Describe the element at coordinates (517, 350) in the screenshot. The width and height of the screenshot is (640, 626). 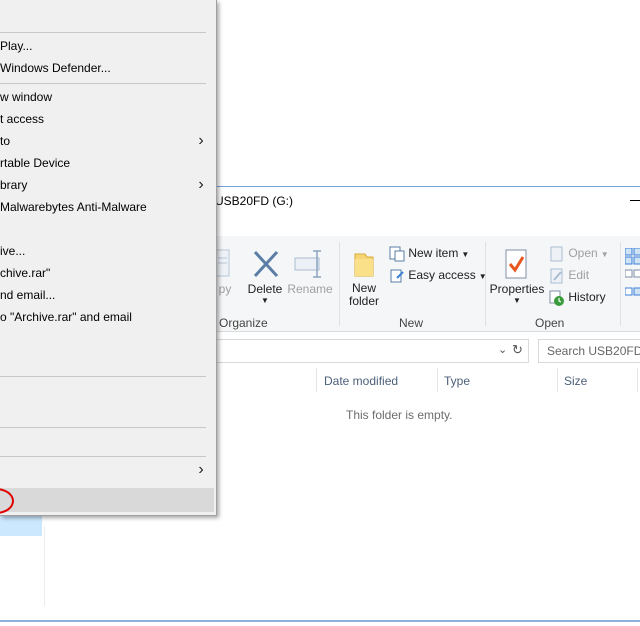
I see `refresh-icon: ↻` at that location.